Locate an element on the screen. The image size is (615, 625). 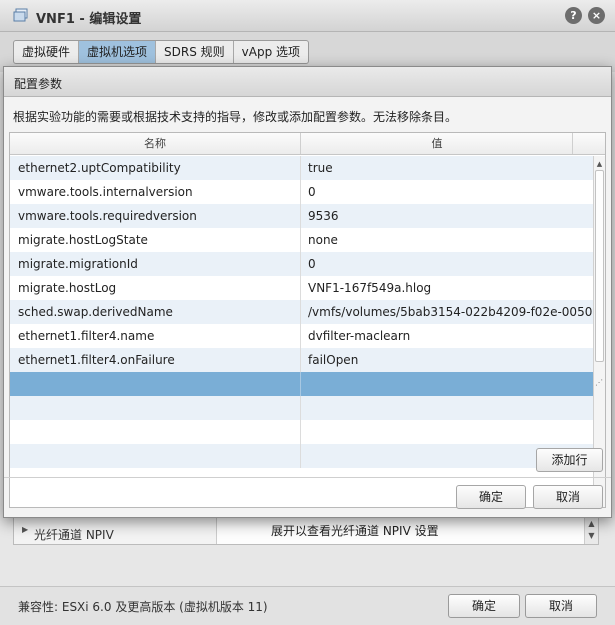
help-icon: ? is located at coordinates (573, 15).